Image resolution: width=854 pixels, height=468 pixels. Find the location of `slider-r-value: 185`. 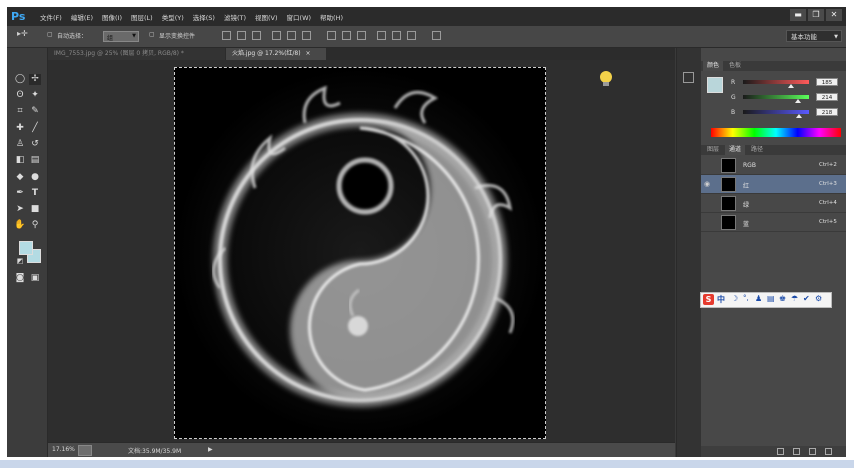

slider-r-value: 185 is located at coordinates (827, 82).